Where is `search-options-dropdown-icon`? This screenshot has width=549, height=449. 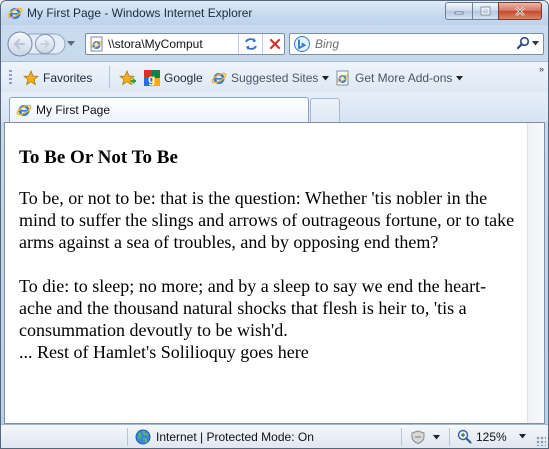
search-options-dropdown-icon is located at coordinates (535, 43).